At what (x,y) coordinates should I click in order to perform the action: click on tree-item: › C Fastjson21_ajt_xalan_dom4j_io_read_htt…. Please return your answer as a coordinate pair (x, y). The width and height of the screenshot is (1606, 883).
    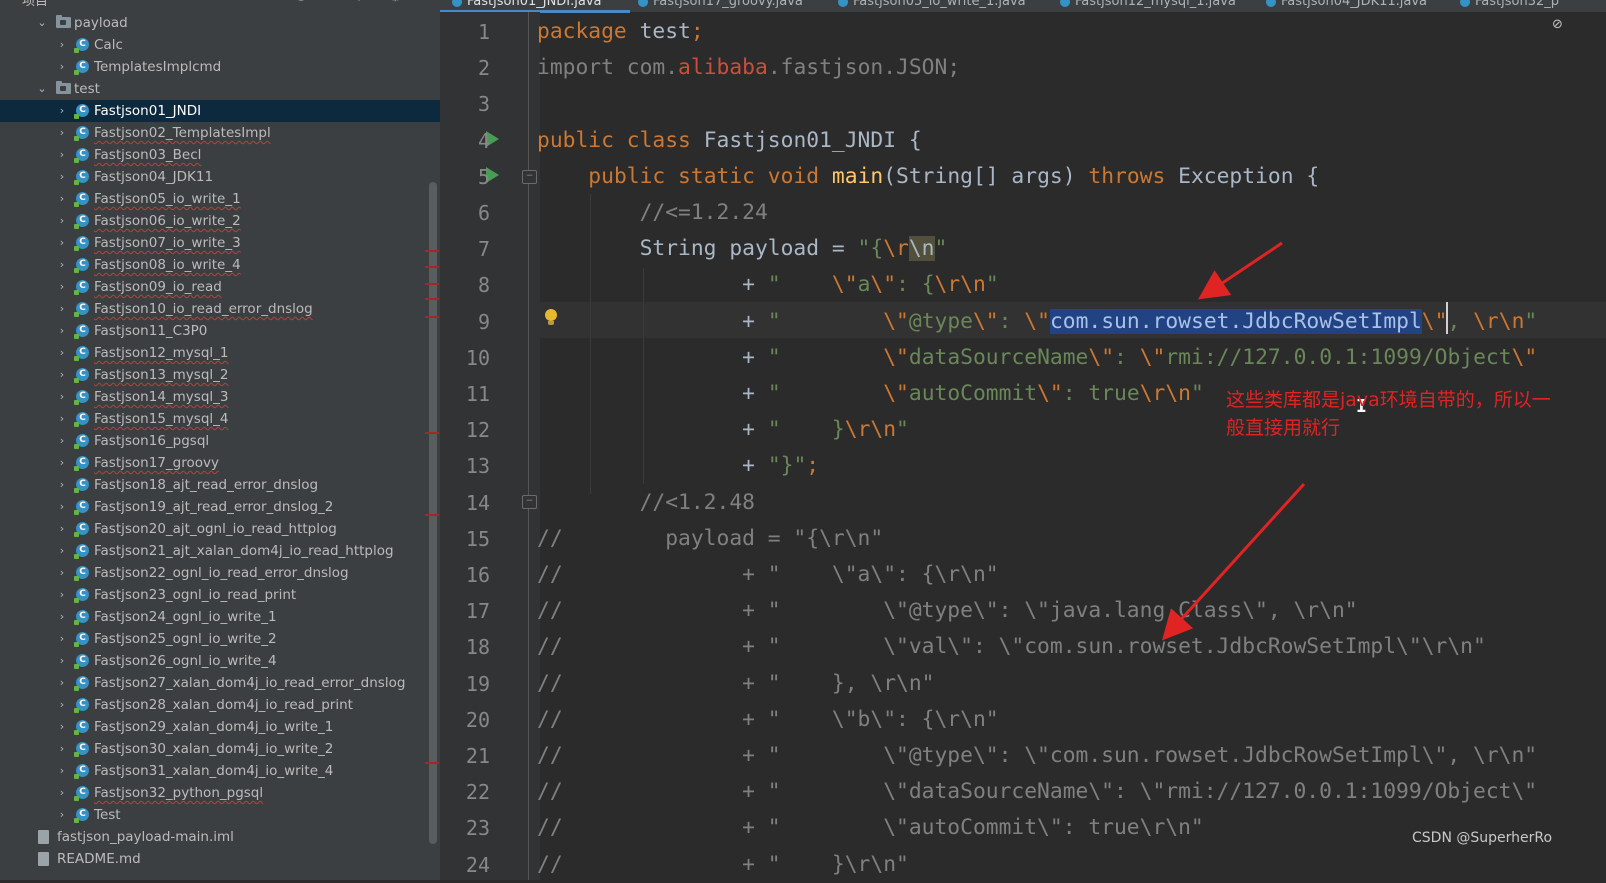
    Looking at the image, I should click on (220, 551).